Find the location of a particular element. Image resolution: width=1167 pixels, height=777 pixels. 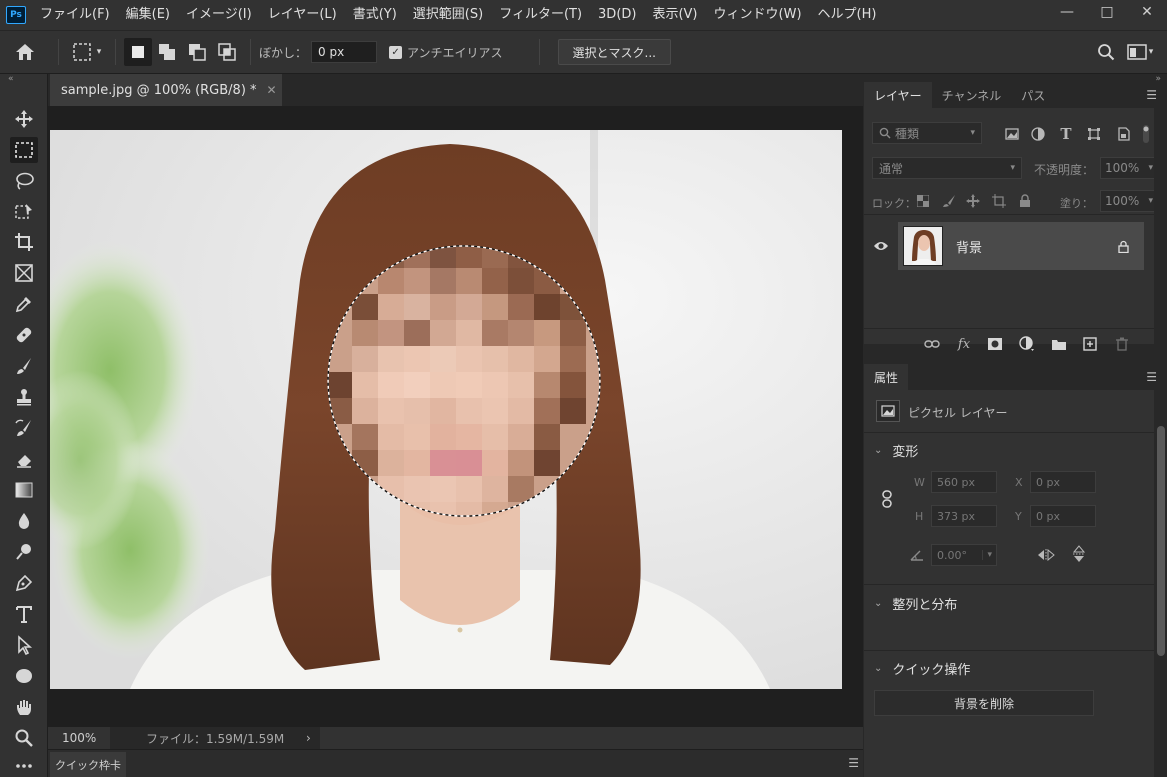

layers-scrollbar is located at coordinates (1160, 226).